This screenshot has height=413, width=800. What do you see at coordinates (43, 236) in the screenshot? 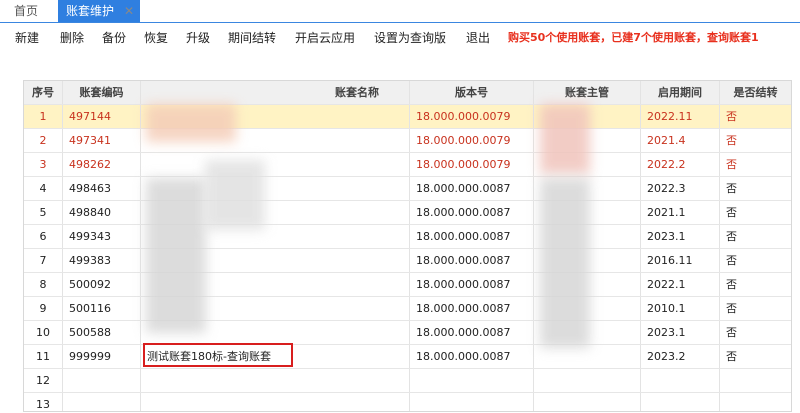
I see `row-no: 6` at bounding box center [43, 236].